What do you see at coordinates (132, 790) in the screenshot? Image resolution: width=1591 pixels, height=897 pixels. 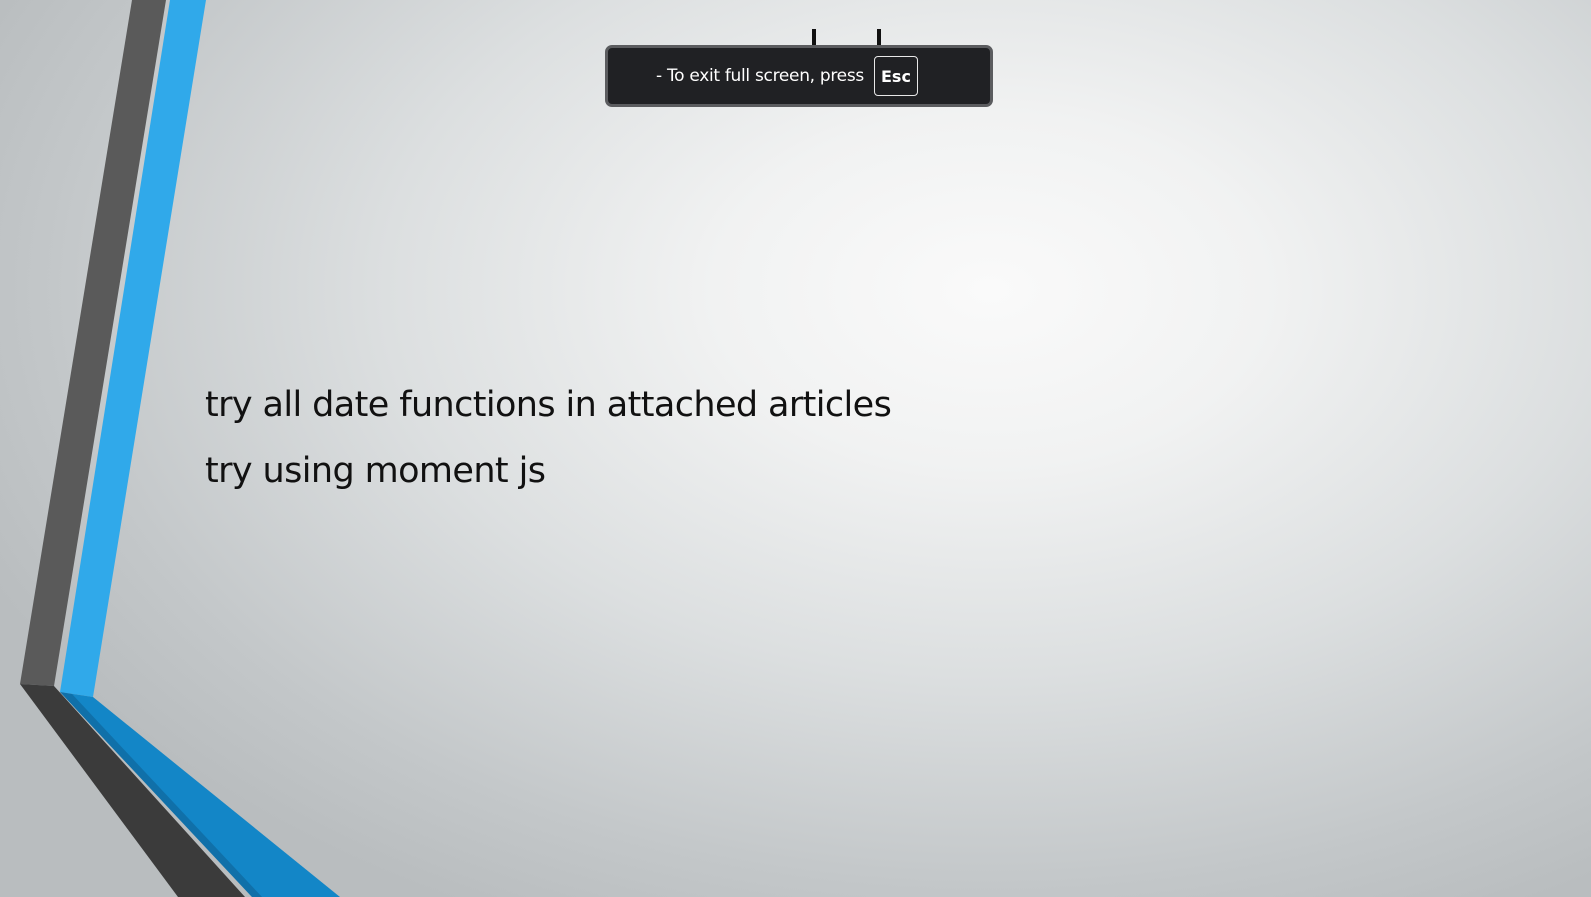 I see `dark-stripe` at bounding box center [132, 790].